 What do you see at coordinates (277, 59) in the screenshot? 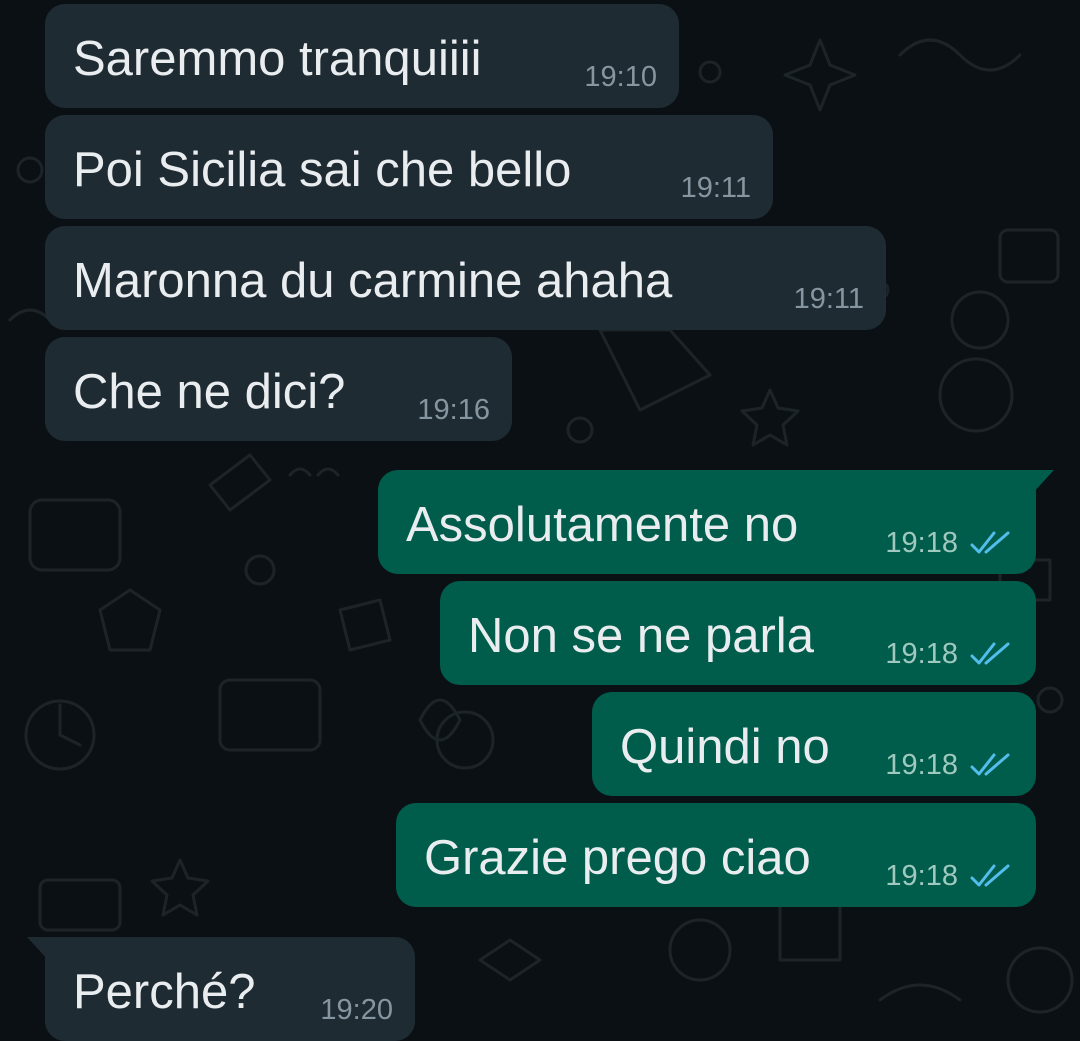
I see `message-text: Saremmo tranquiiii` at bounding box center [277, 59].